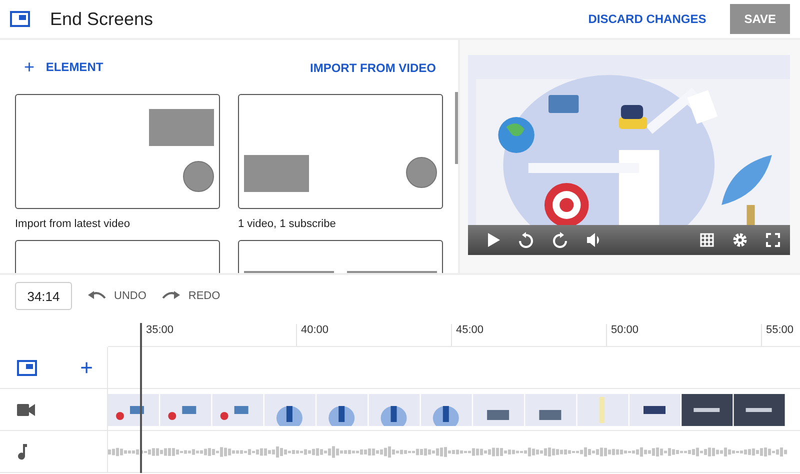  Describe the element at coordinates (773, 240) in the screenshot. I see `fullscreen-icon` at that location.